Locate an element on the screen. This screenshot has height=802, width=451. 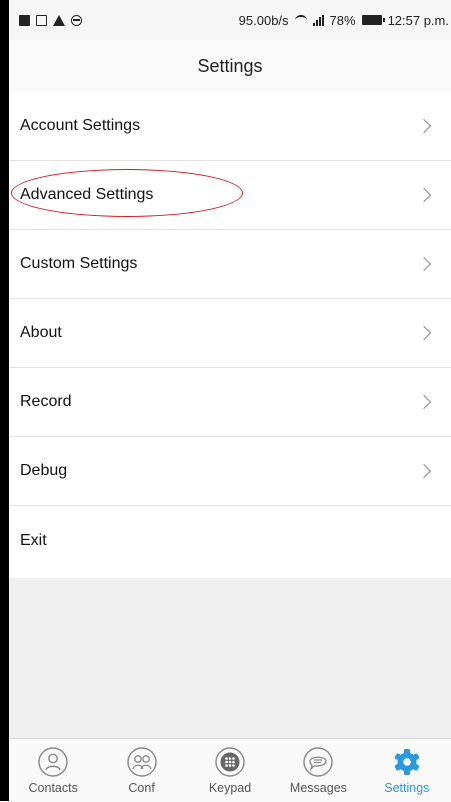
tab-conf: Conf is located at coordinates (141, 770).